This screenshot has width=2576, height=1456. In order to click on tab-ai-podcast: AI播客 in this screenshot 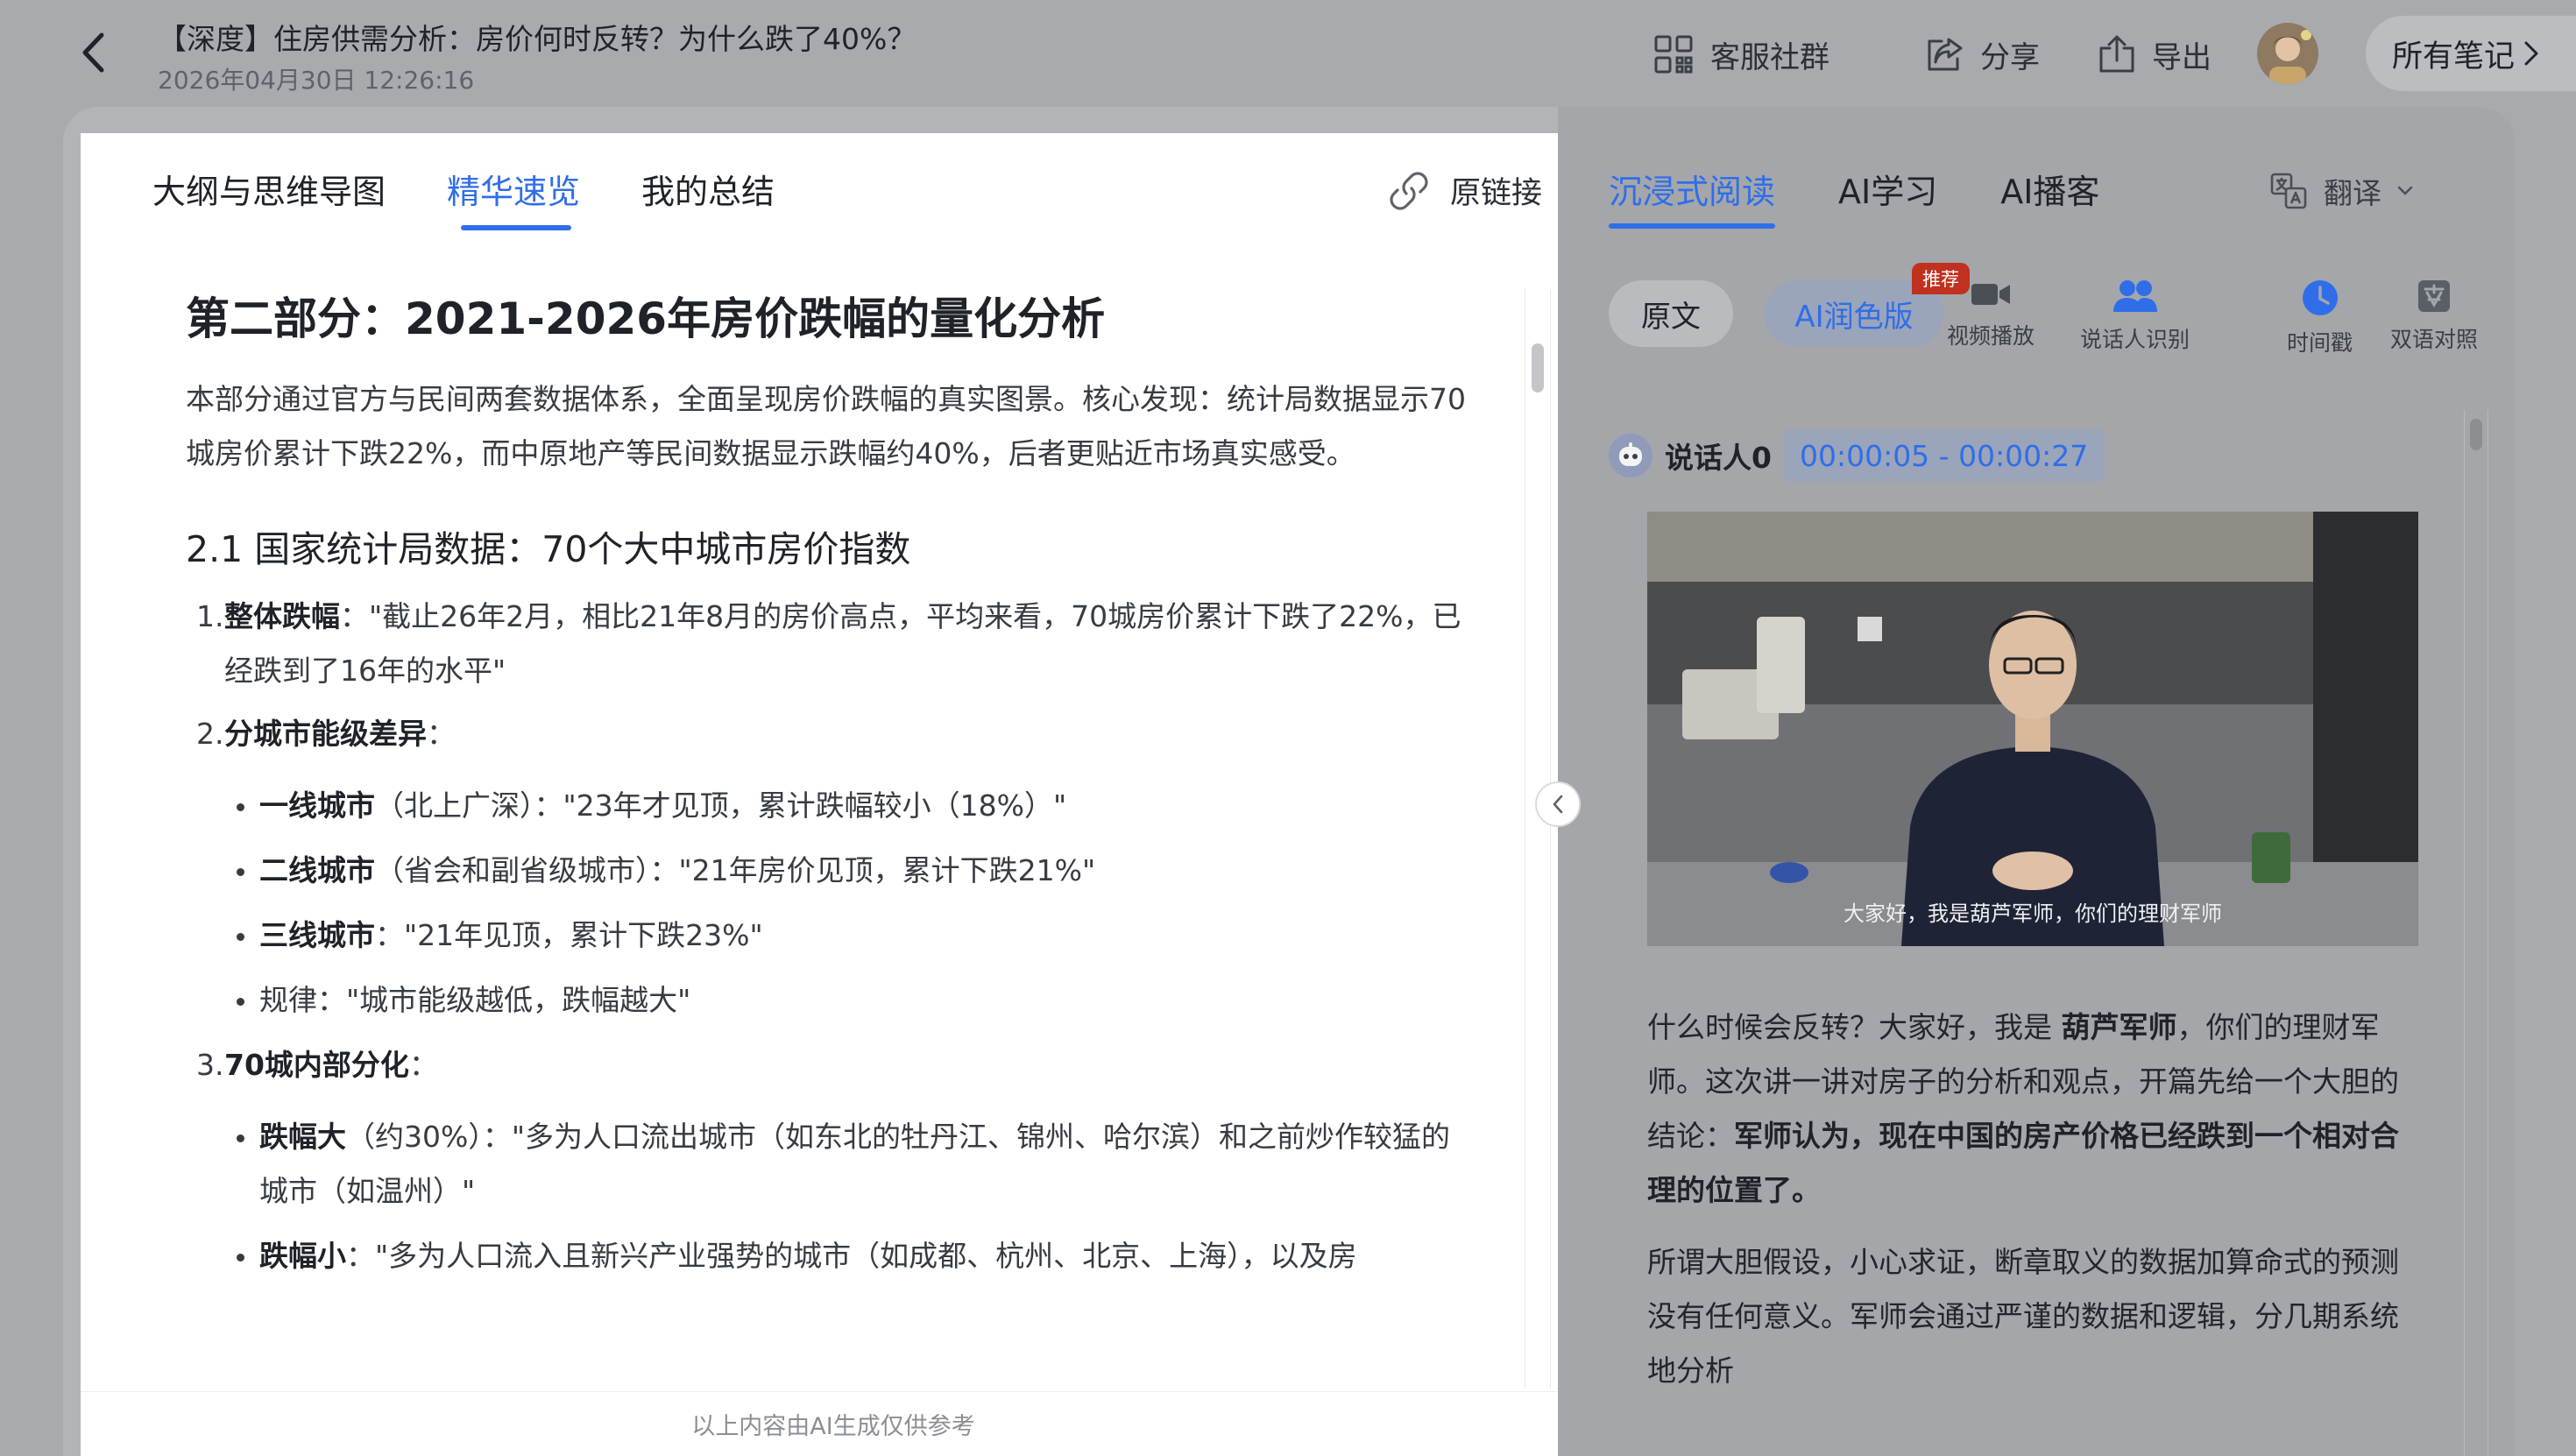, I will do `click(2049, 189)`.